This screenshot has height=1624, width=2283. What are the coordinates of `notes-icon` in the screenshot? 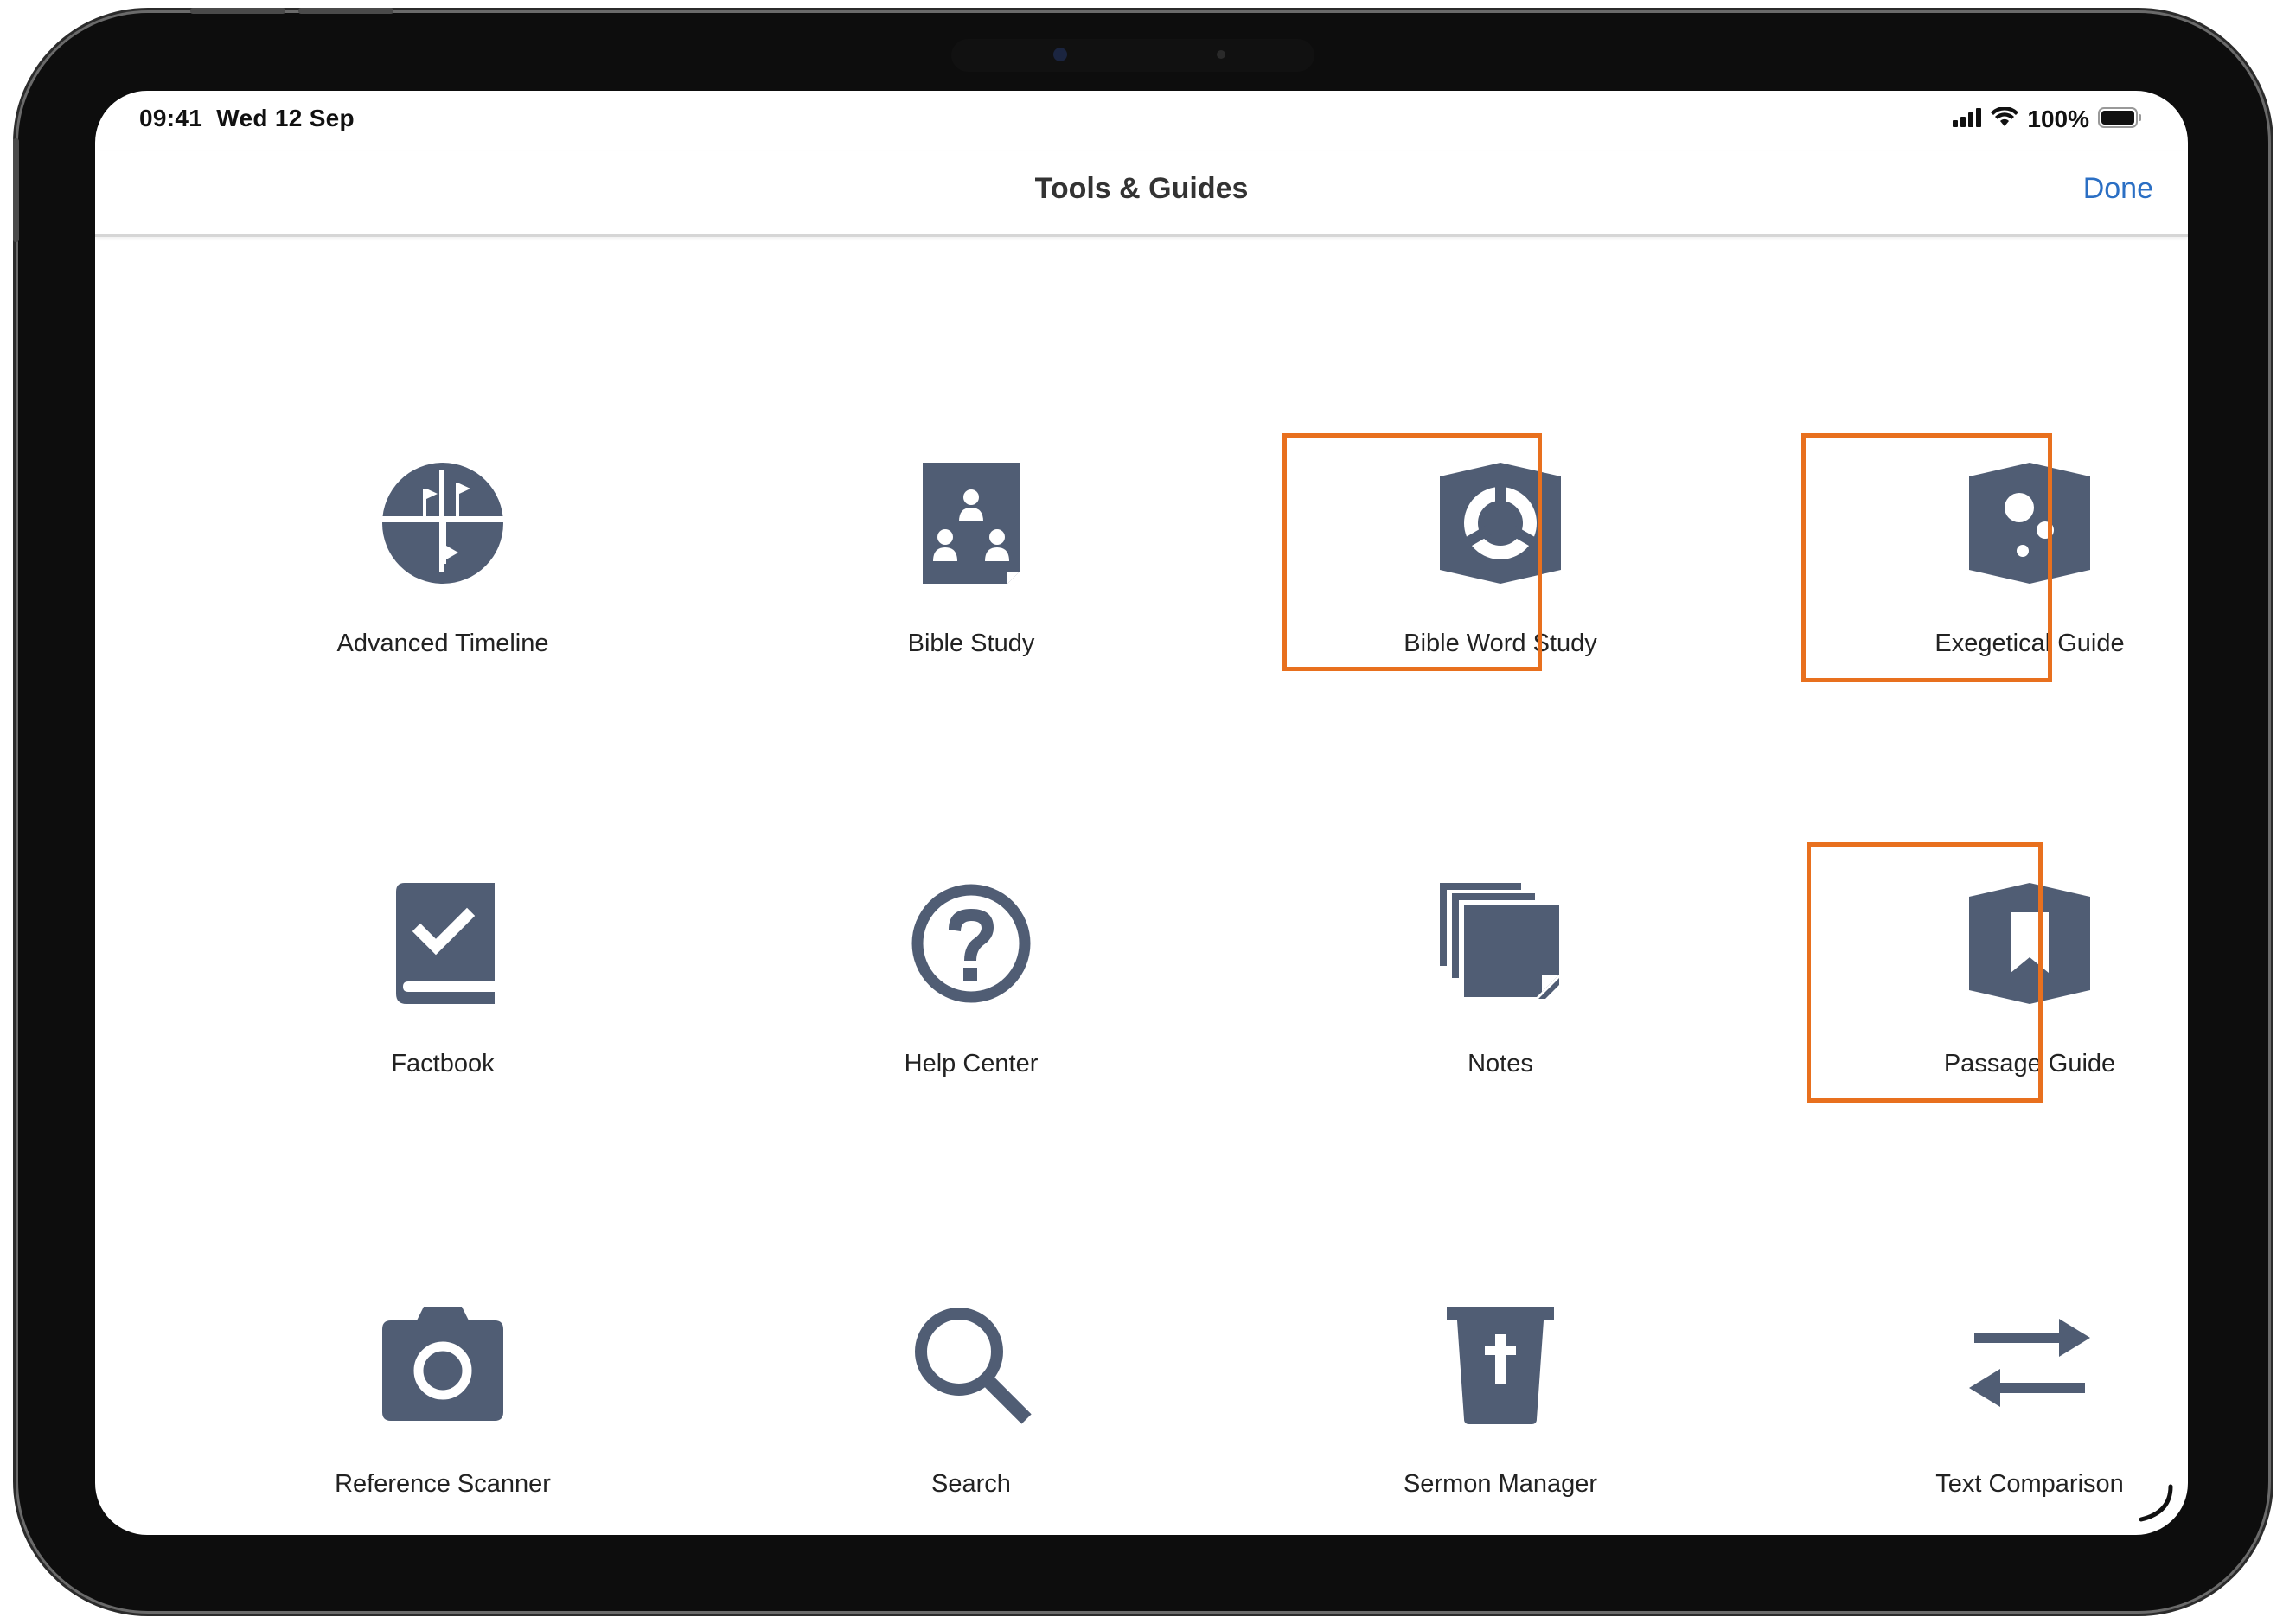 It's located at (1500, 943).